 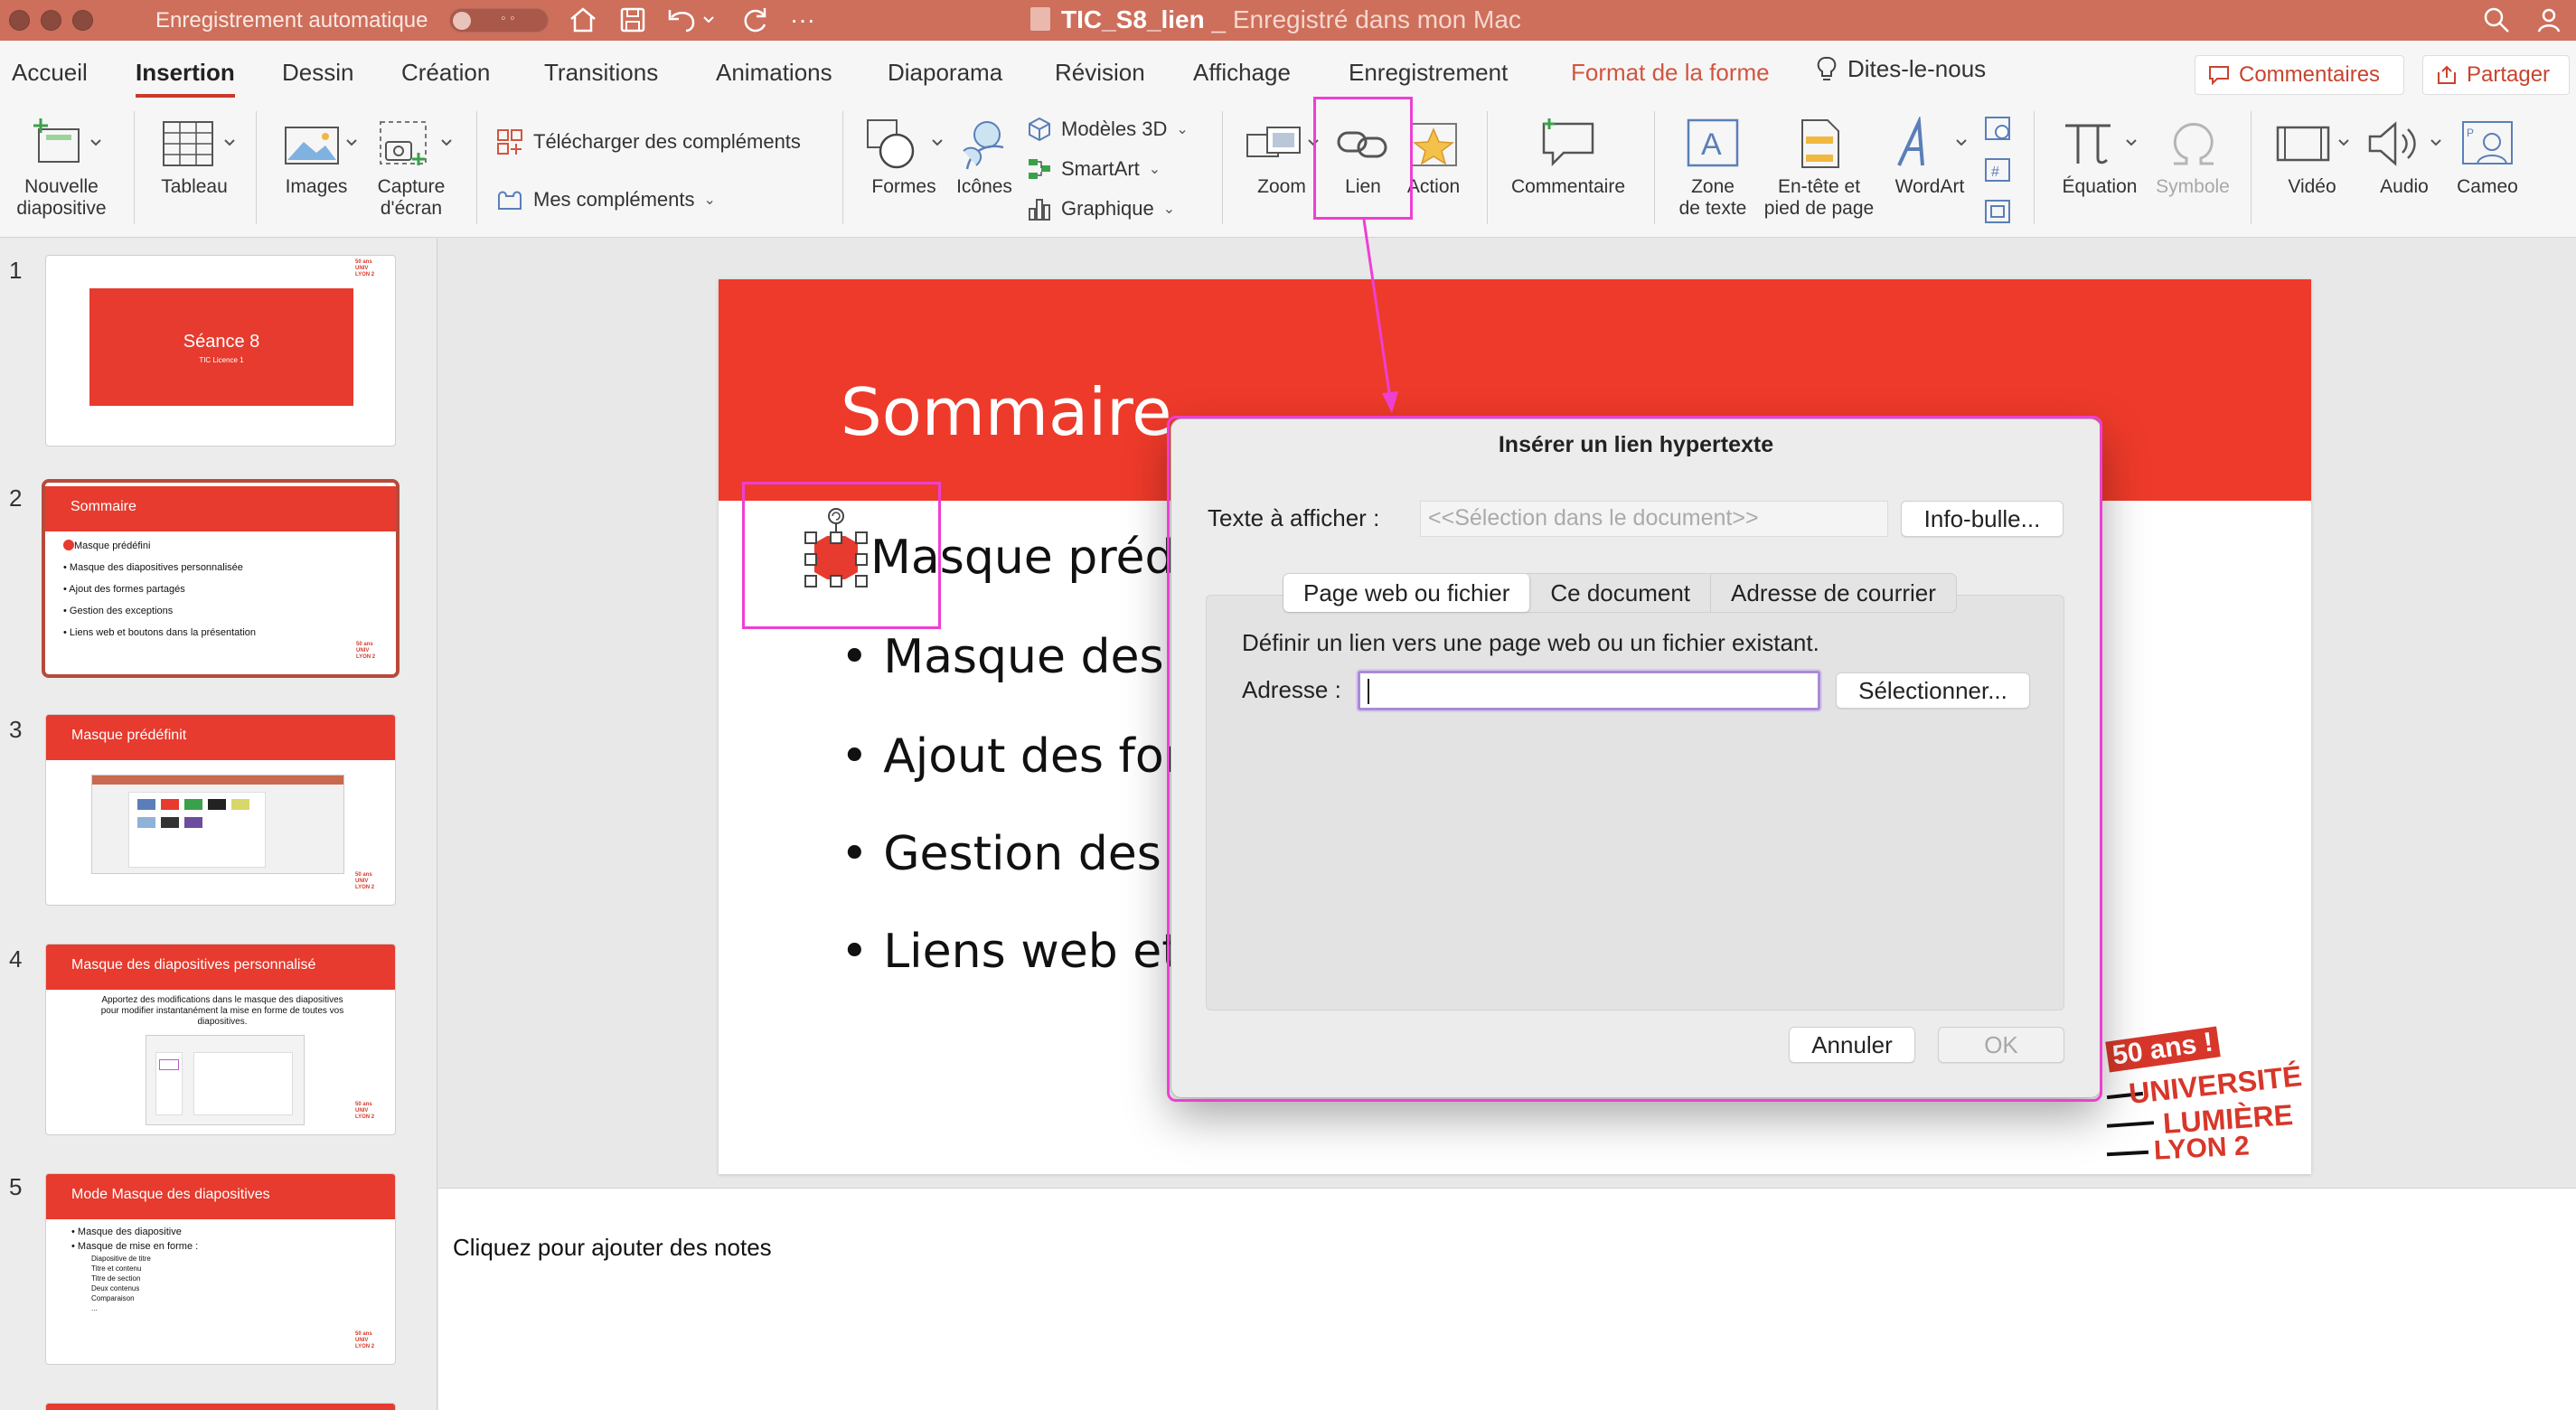 I want to click on selected-bullet-shape, so click(x=836, y=549).